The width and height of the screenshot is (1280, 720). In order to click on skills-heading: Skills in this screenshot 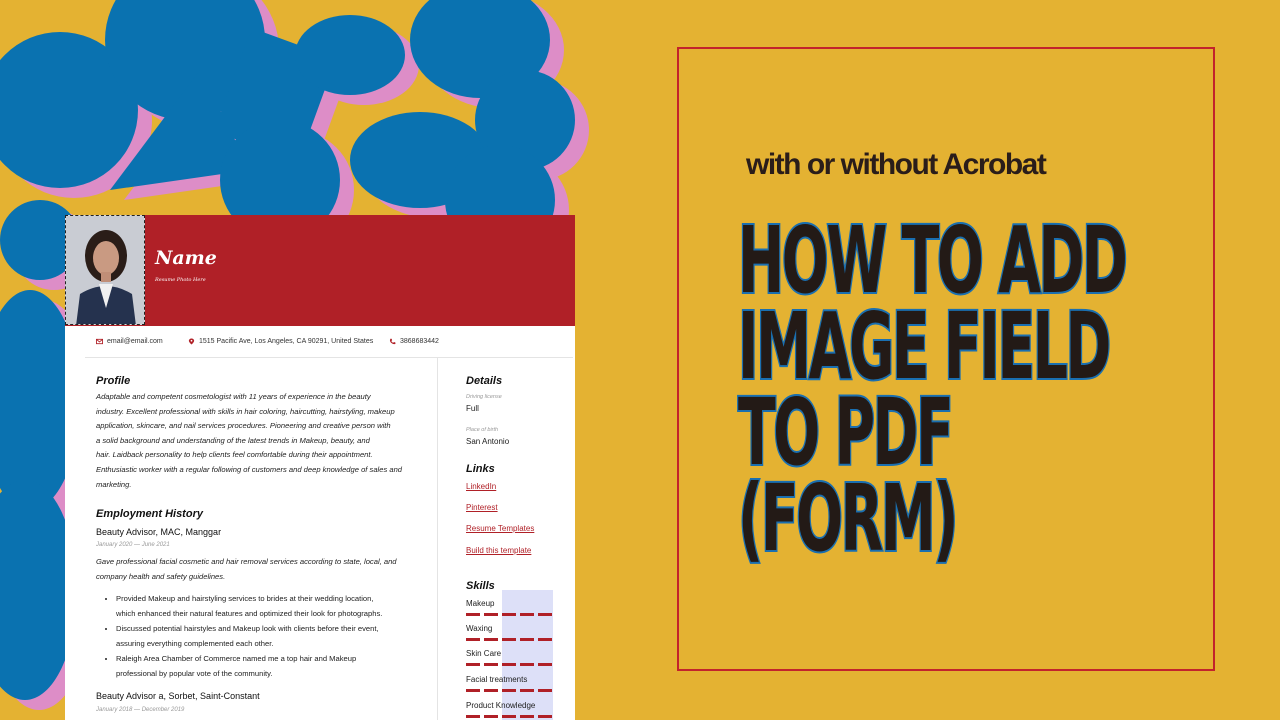, I will do `click(480, 586)`.